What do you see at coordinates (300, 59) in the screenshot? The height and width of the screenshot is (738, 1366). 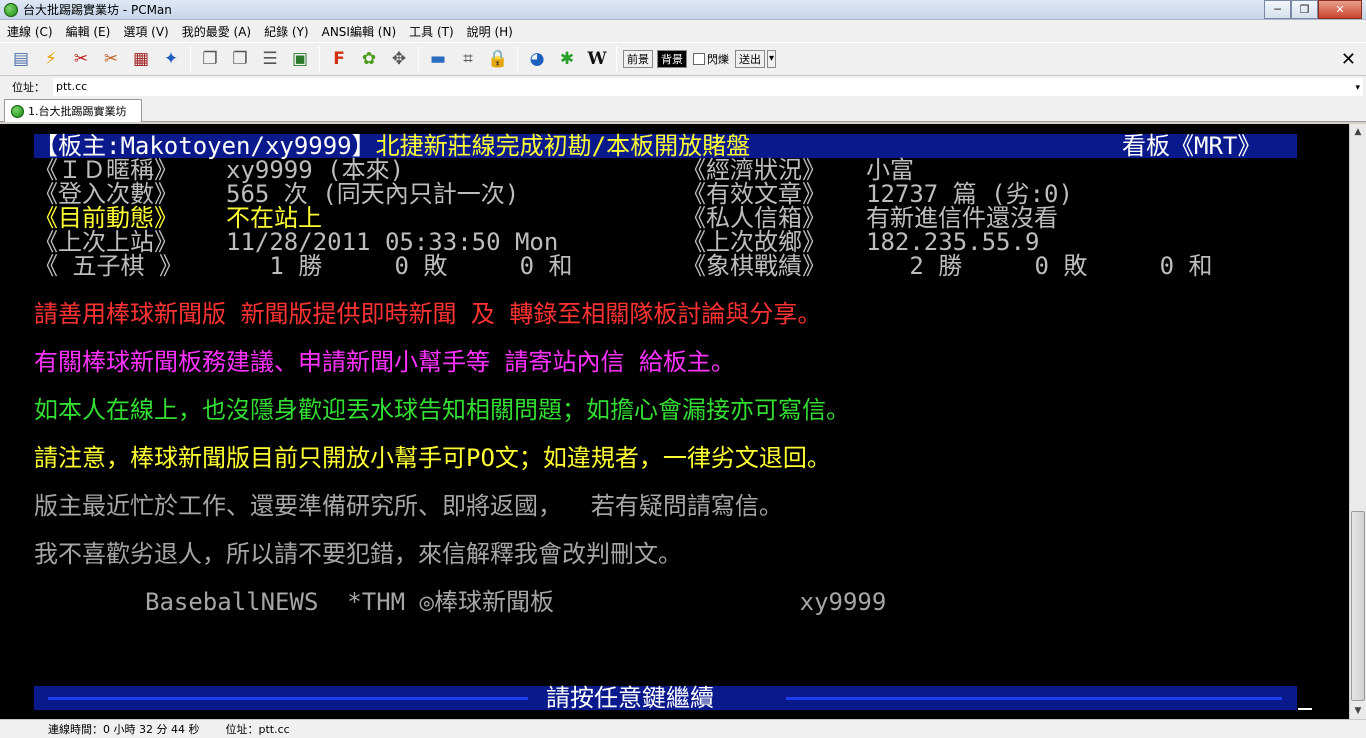 I see `select-all-icon: ▣` at bounding box center [300, 59].